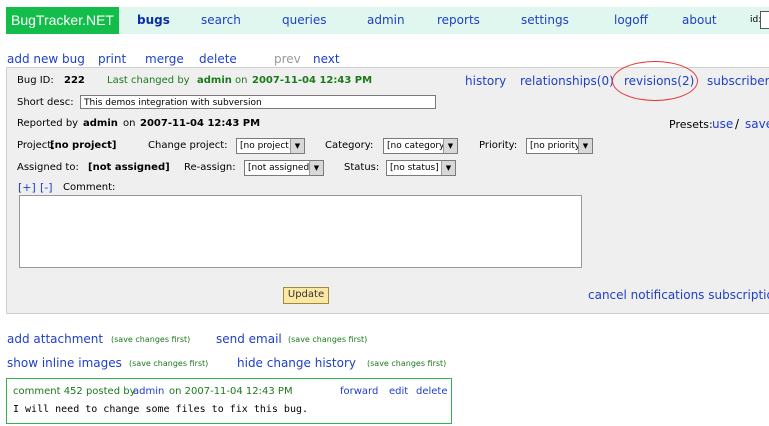  I want to click on status-label: Status:, so click(362, 167).